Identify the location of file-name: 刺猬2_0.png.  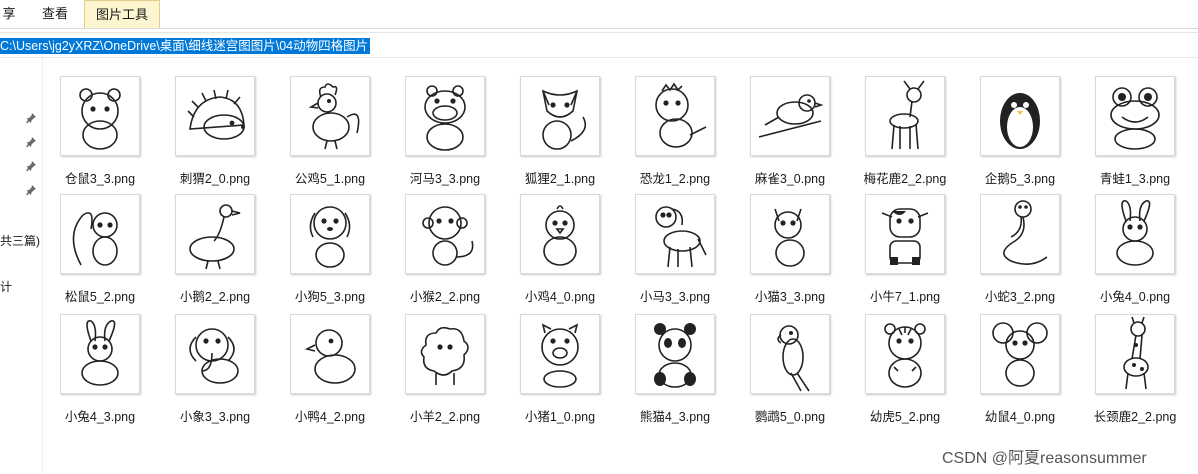
(215, 179).